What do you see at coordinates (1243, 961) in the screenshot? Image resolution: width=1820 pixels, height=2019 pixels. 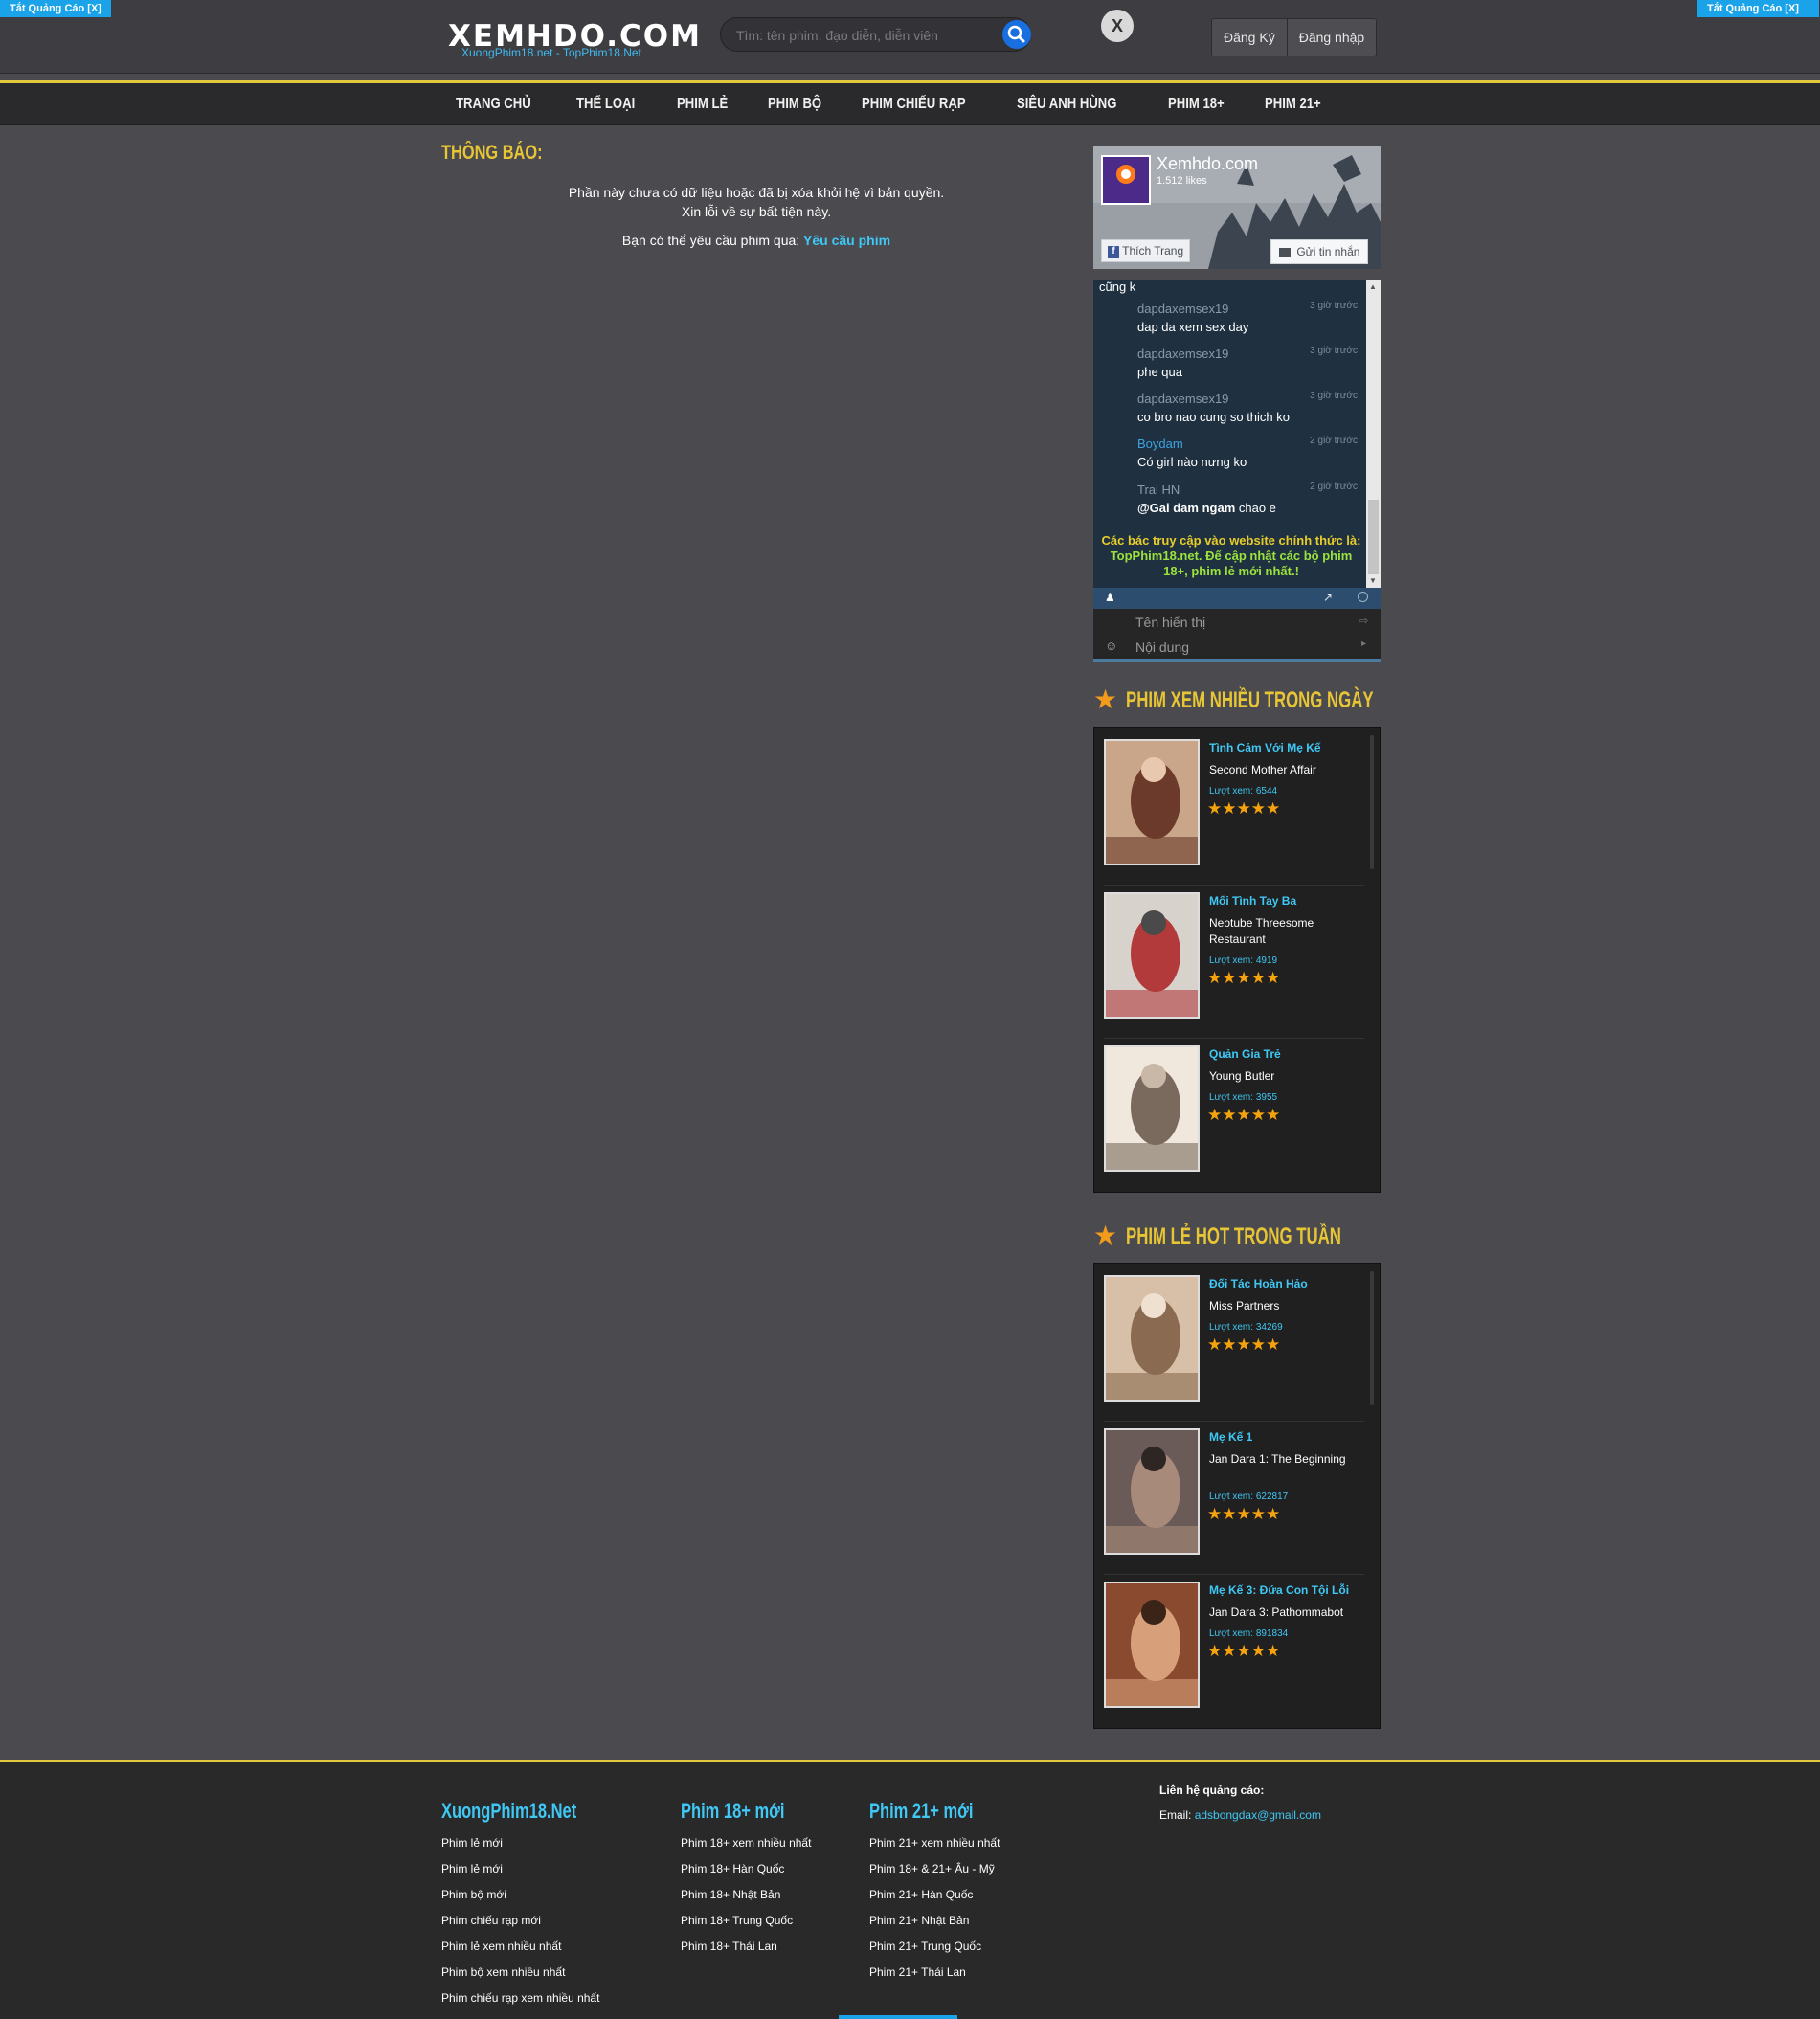 I see `movie-views: Lượt xem: 4919` at bounding box center [1243, 961].